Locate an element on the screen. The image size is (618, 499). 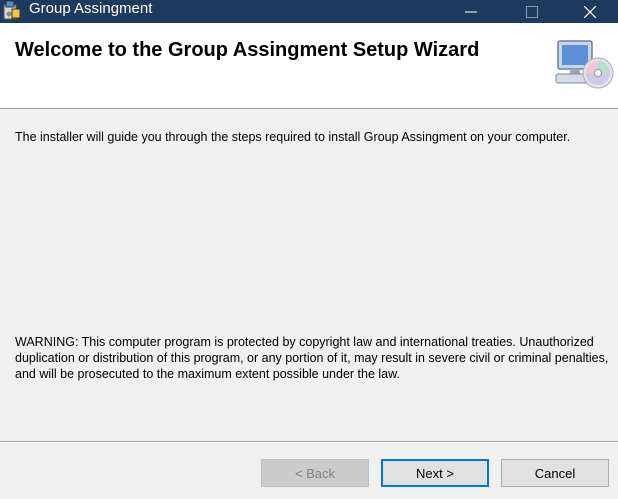
maximize-icon is located at coordinates (532, 11).